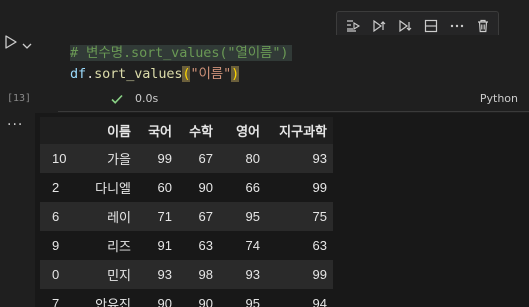  What do you see at coordinates (186, 298) in the screenshot?
I see `table-row: 7 안유진 90 90 95 94` at bounding box center [186, 298].